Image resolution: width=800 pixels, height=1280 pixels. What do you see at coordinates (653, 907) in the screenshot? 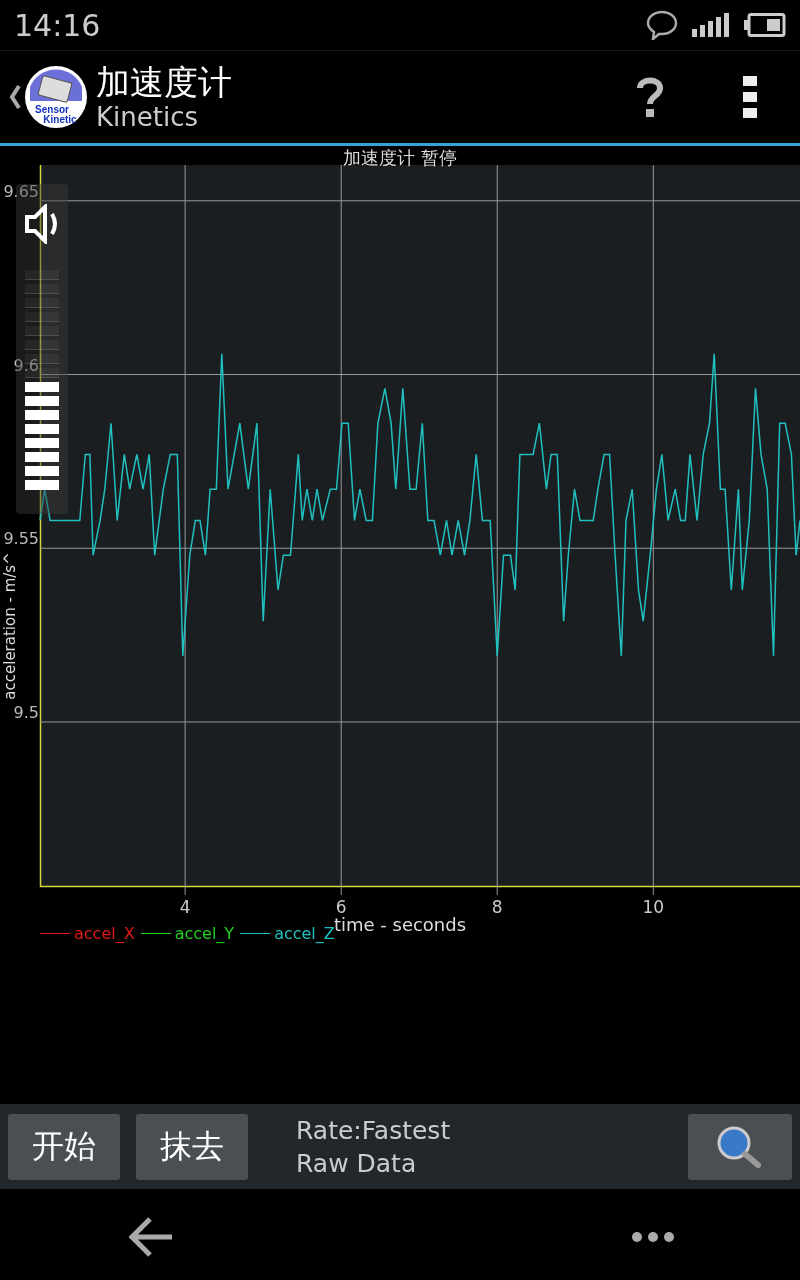
I see `x-tick-label: 10` at bounding box center [653, 907].